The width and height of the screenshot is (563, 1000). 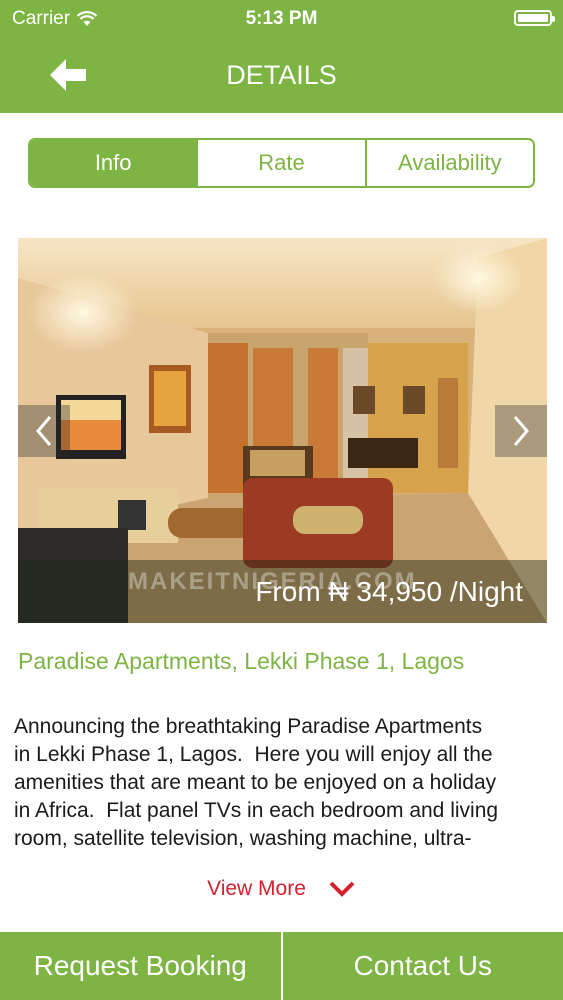 What do you see at coordinates (256, 888) in the screenshot?
I see `view-more-label: View More` at bounding box center [256, 888].